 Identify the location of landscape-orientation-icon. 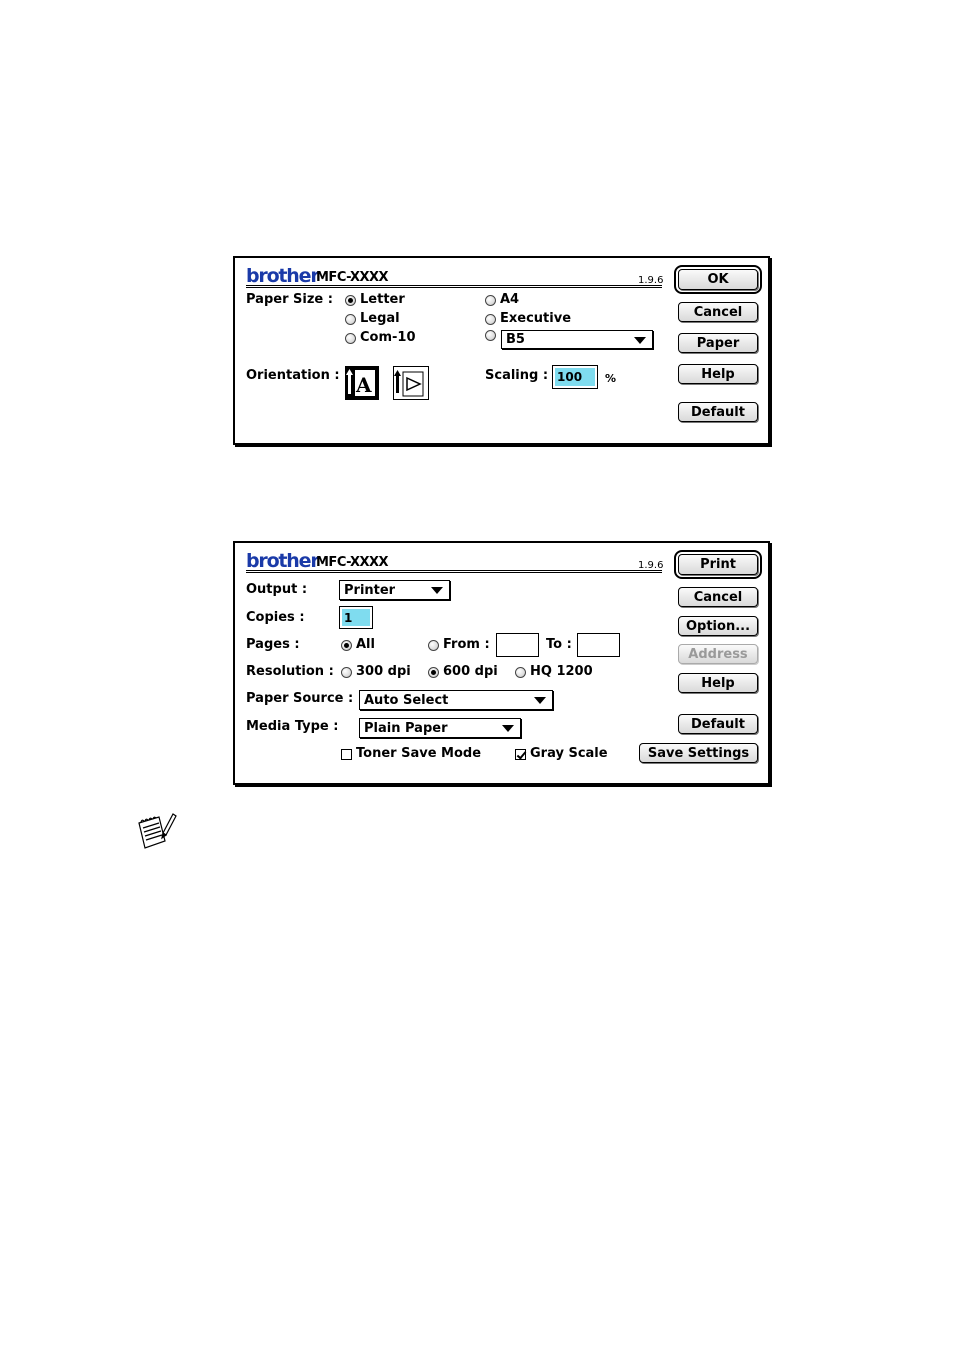
(411, 383).